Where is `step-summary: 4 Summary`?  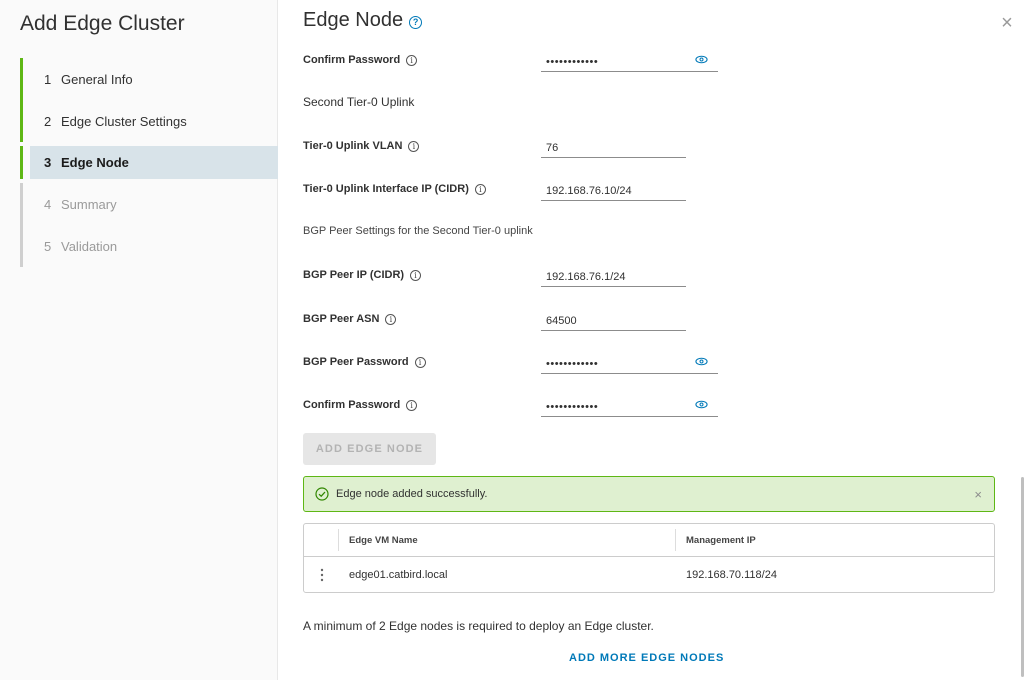
step-summary: 4 Summary is located at coordinates (149, 204).